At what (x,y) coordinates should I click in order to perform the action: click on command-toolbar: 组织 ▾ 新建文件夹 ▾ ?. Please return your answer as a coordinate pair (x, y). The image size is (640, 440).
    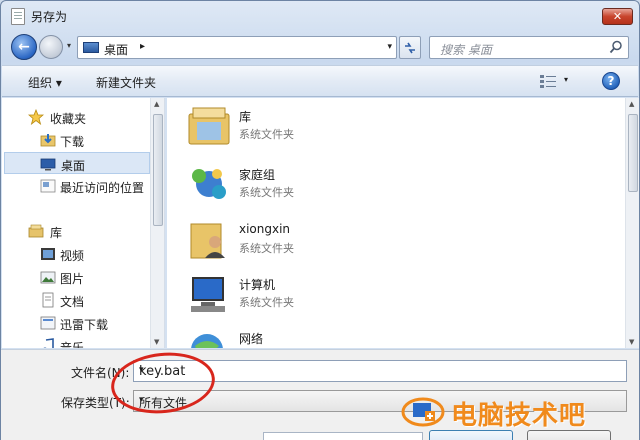
    Looking at the image, I should click on (320, 81).